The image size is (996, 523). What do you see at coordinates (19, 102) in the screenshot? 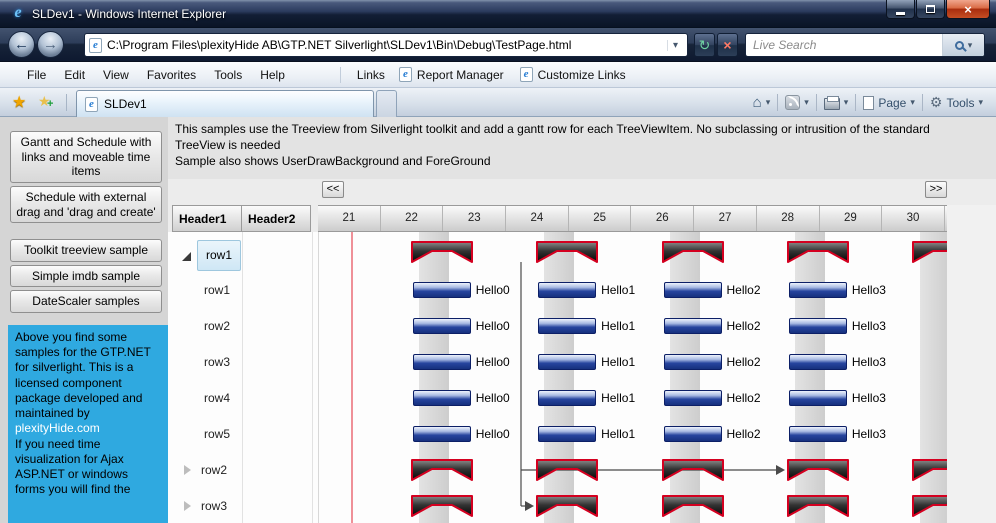
I see `favorites-center-button: ★` at bounding box center [19, 102].